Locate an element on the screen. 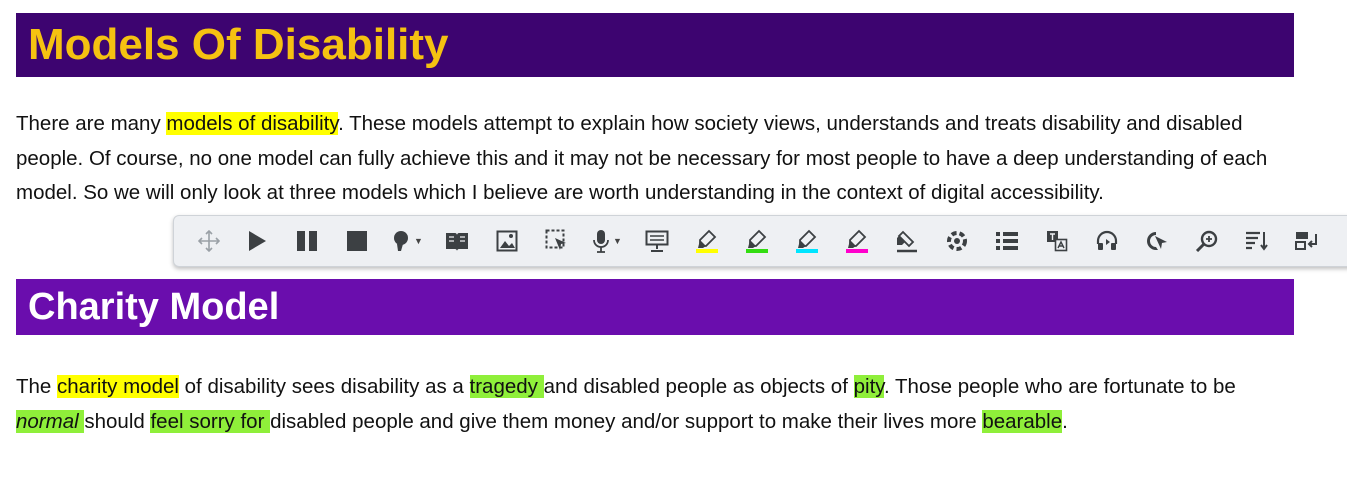 The width and height of the screenshot is (1347, 479). exit-icon is located at coordinates (1306, 241).